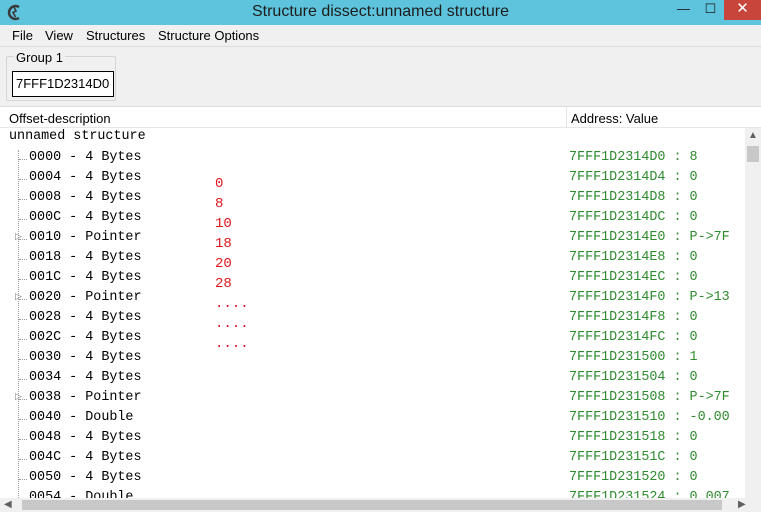 The image size is (761, 512). Describe the element at coordinates (742, 10) in the screenshot. I see `close-button: ✕` at that location.